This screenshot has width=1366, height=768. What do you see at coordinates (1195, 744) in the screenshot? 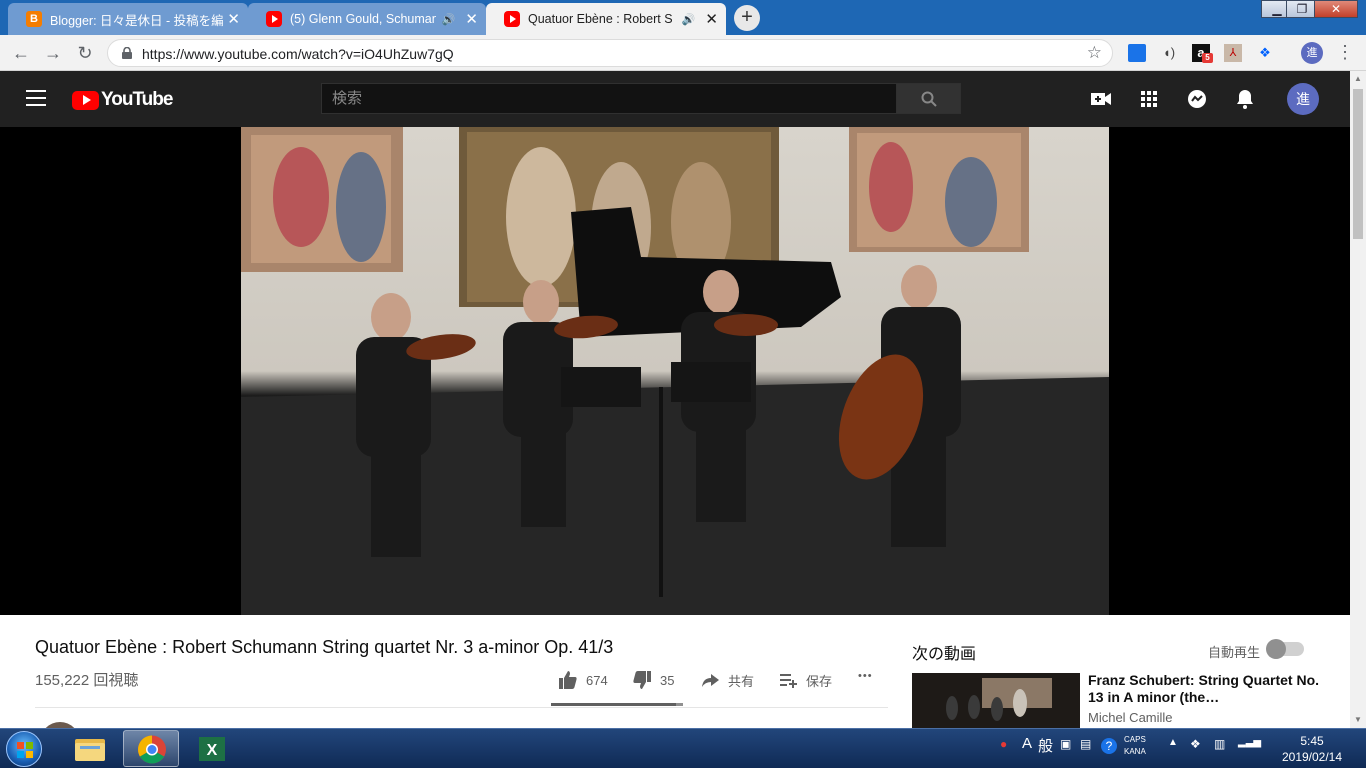
I see `dropbox-tray-icon: ❖` at bounding box center [1195, 744].